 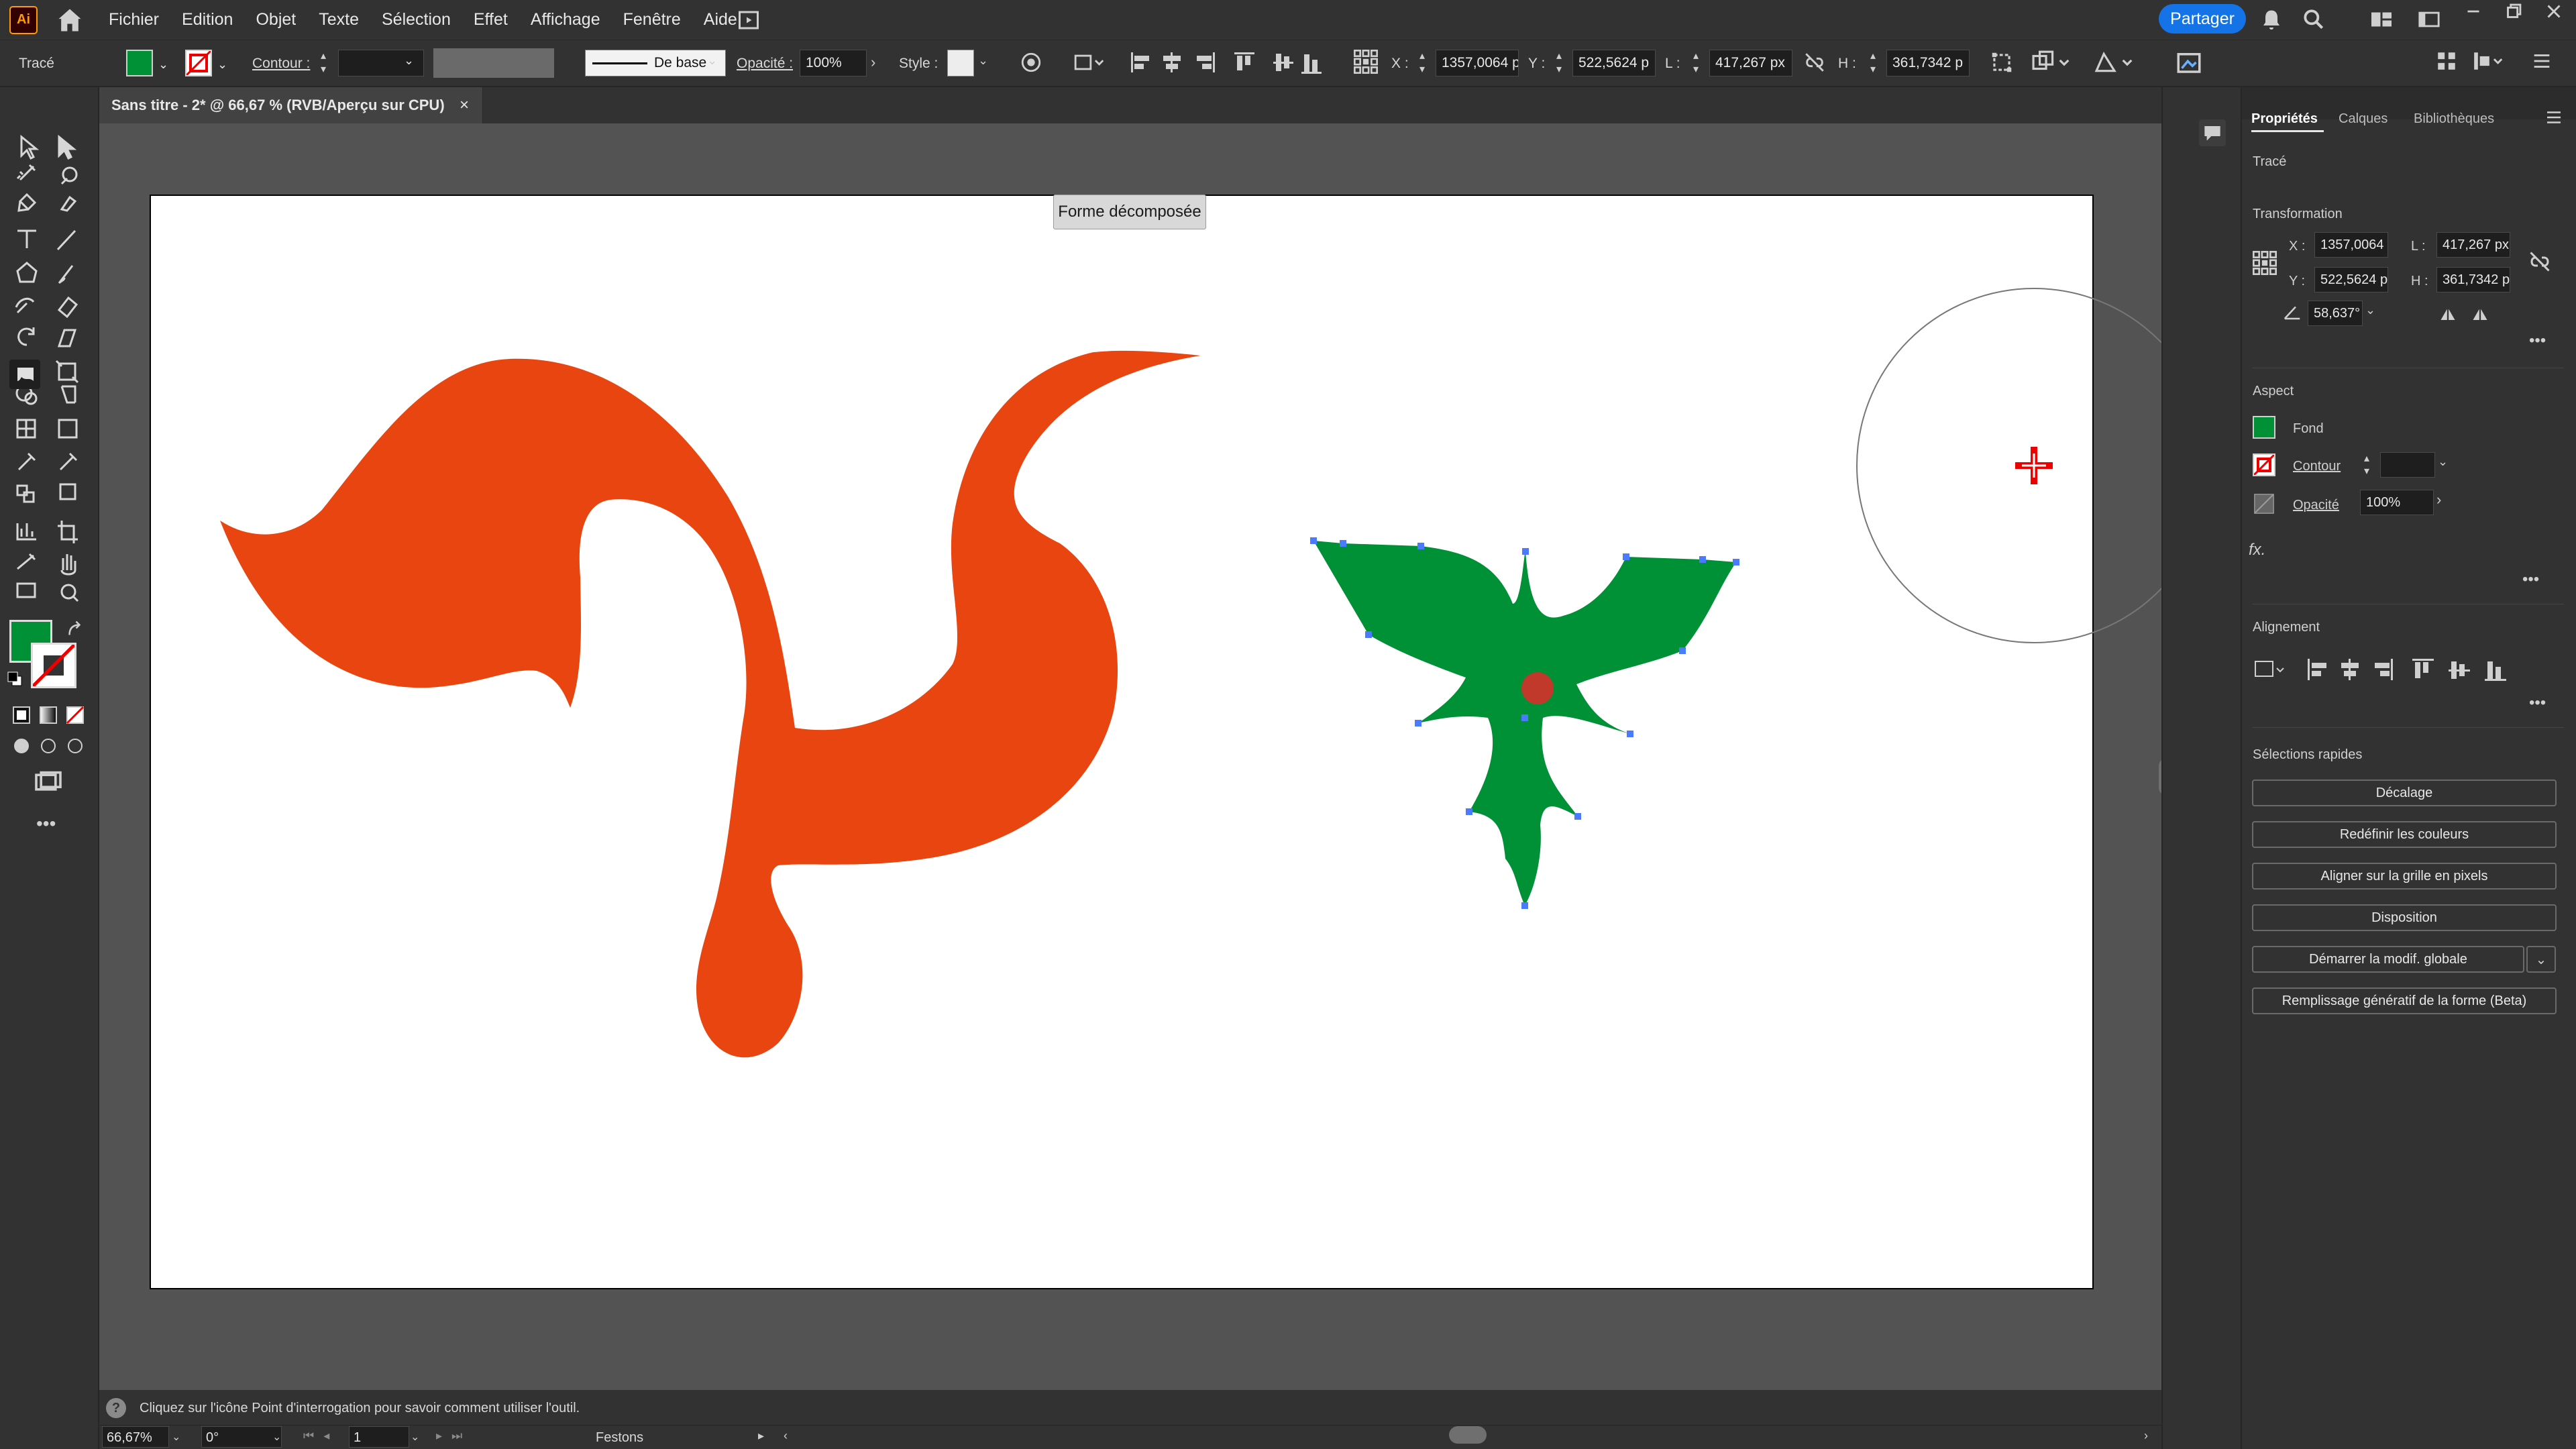 What do you see at coordinates (2473, 279) in the screenshot?
I see `prop-h-input: 361,7342 p` at bounding box center [2473, 279].